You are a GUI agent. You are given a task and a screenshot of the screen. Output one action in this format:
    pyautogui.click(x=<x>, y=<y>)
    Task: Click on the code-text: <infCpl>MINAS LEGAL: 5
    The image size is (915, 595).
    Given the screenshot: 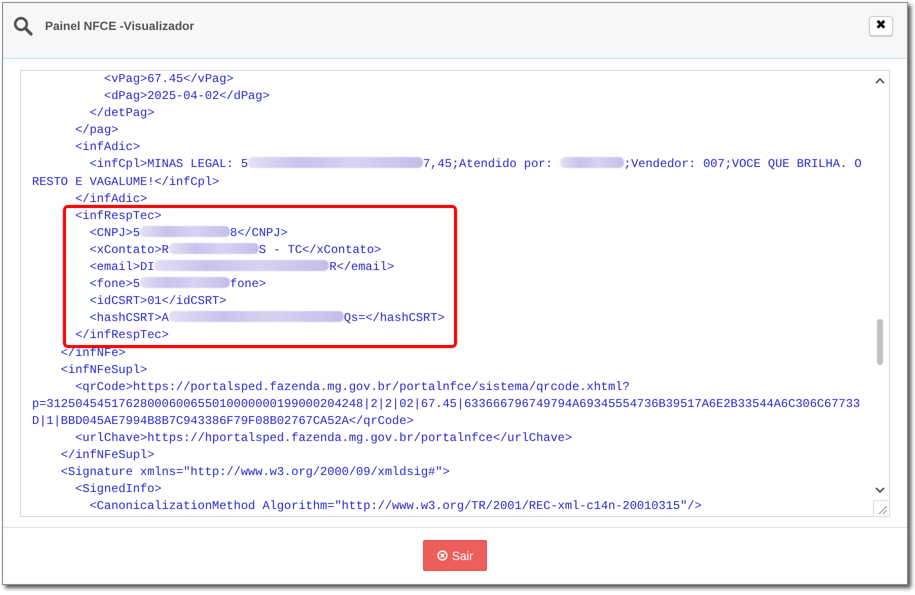 What is the action you would take?
    pyautogui.click(x=168, y=164)
    